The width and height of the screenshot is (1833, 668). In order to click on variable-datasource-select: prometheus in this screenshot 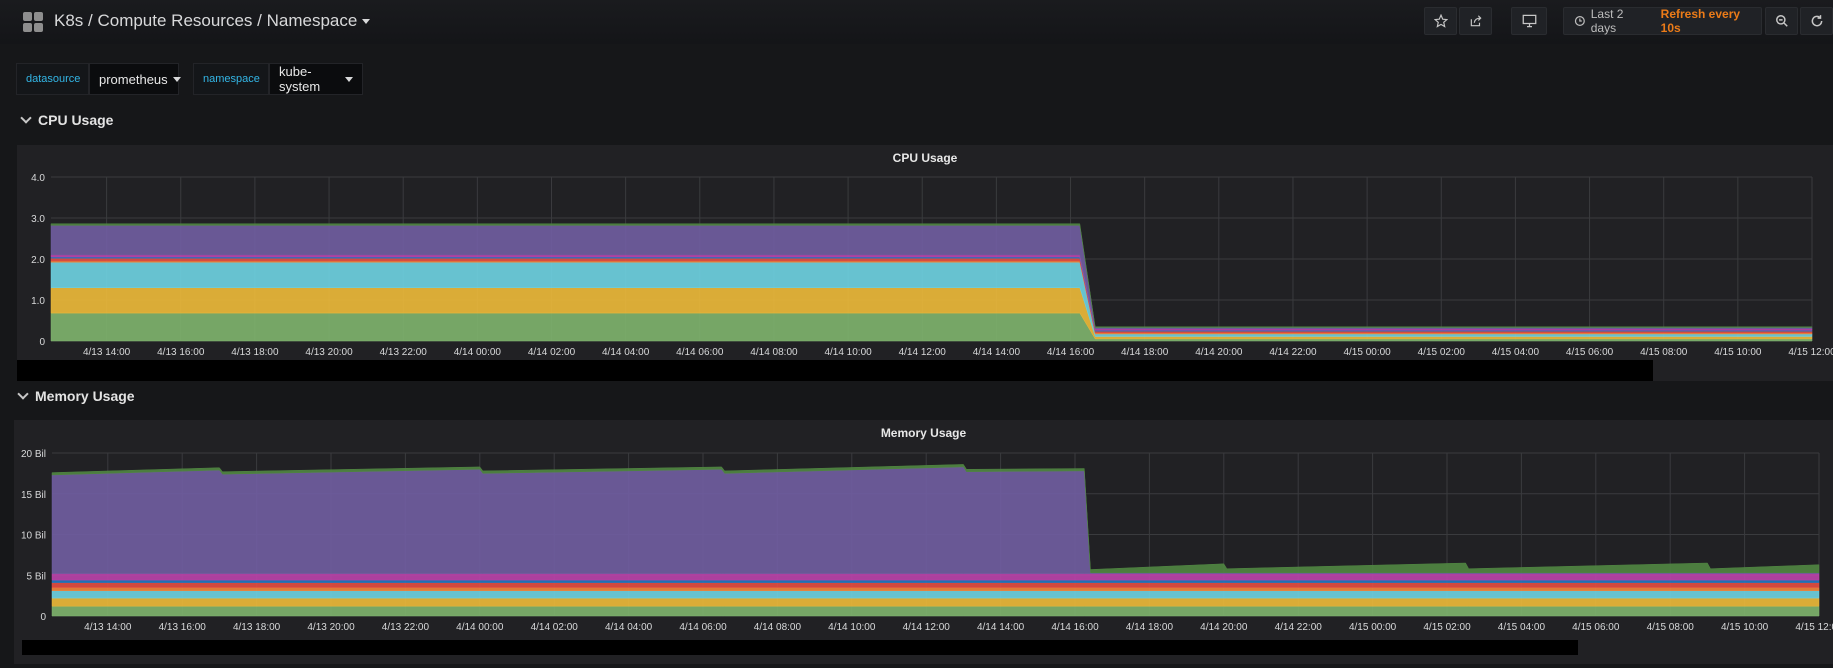, I will do `click(135, 79)`.